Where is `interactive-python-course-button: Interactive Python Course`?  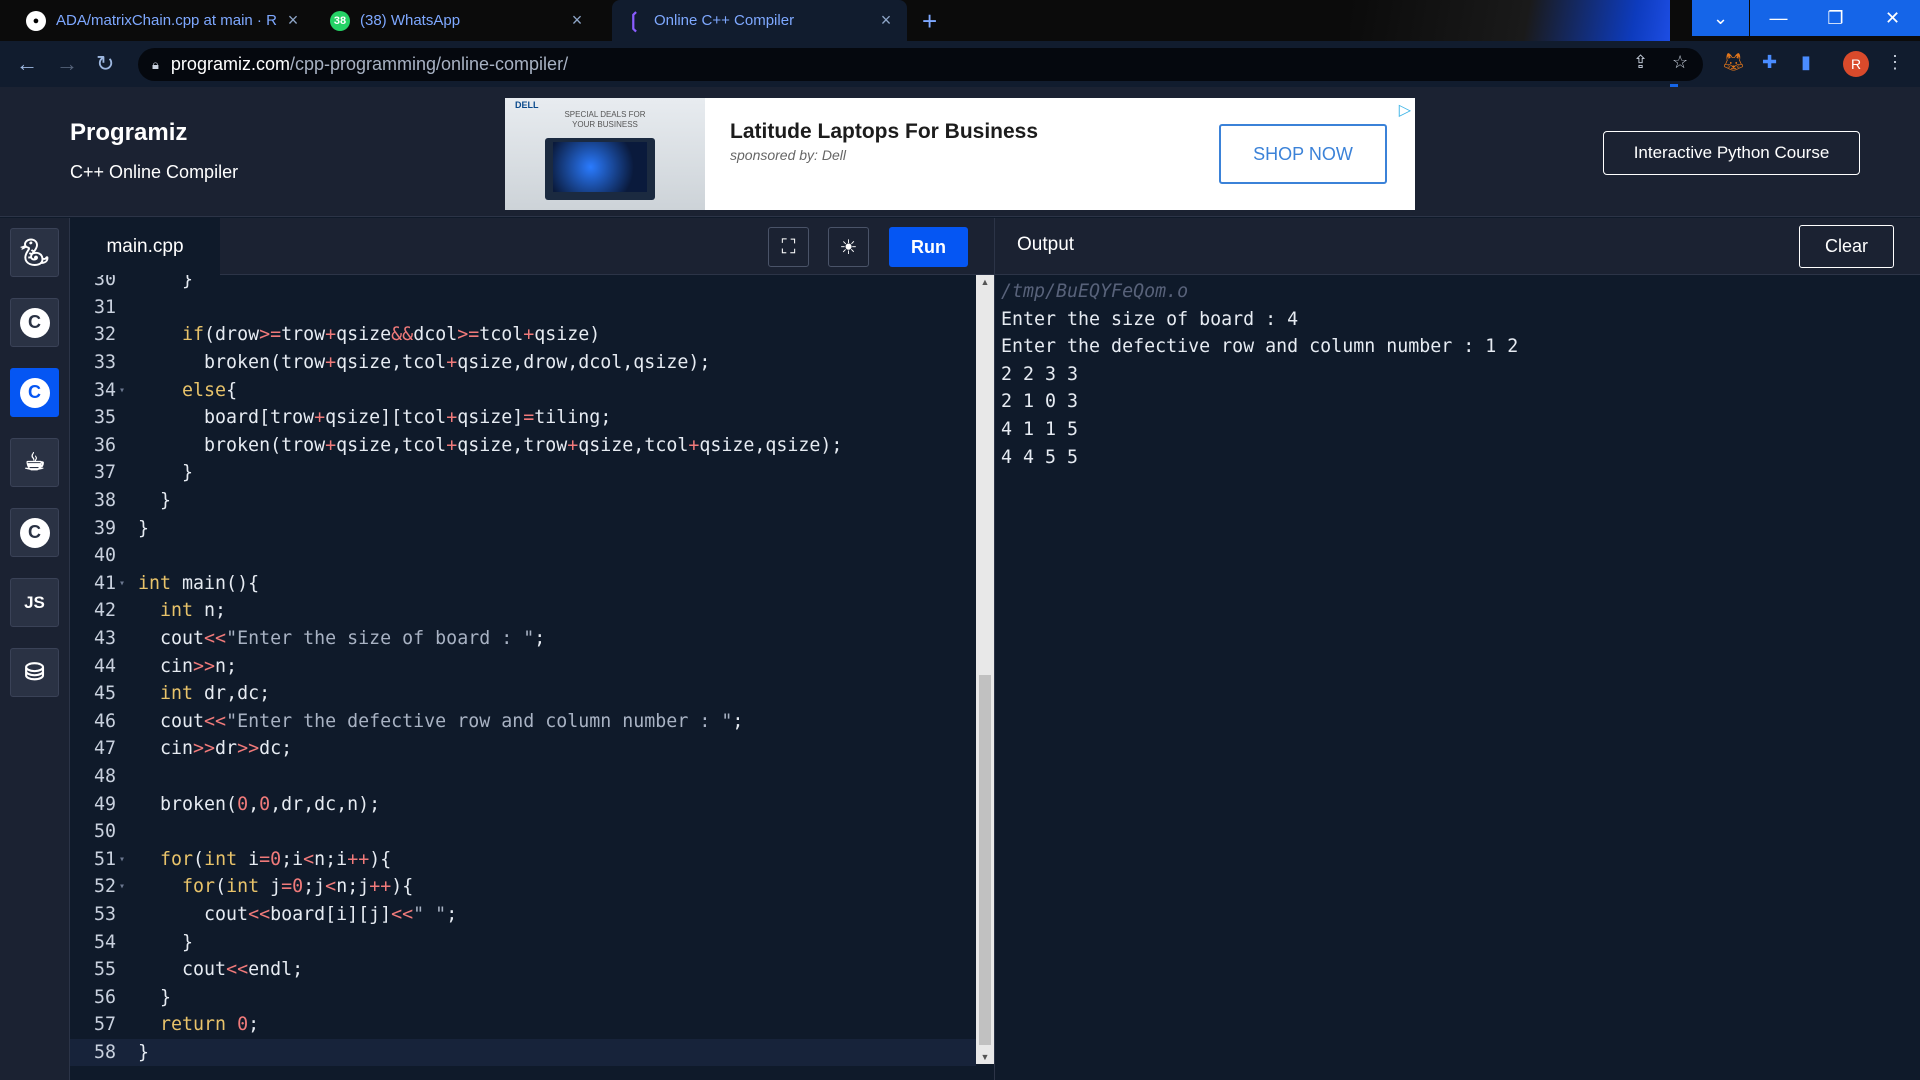 interactive-python-course-button: Interactive Python Course is located at coordinates (1731, 153).